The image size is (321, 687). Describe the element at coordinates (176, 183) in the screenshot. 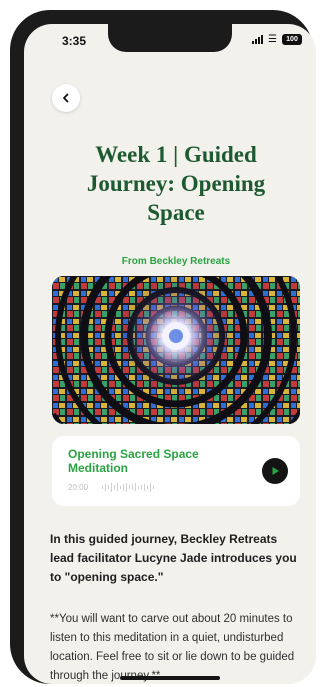

I see `page-title: Week 1 | Guided Journey: Opening Space` at that location.